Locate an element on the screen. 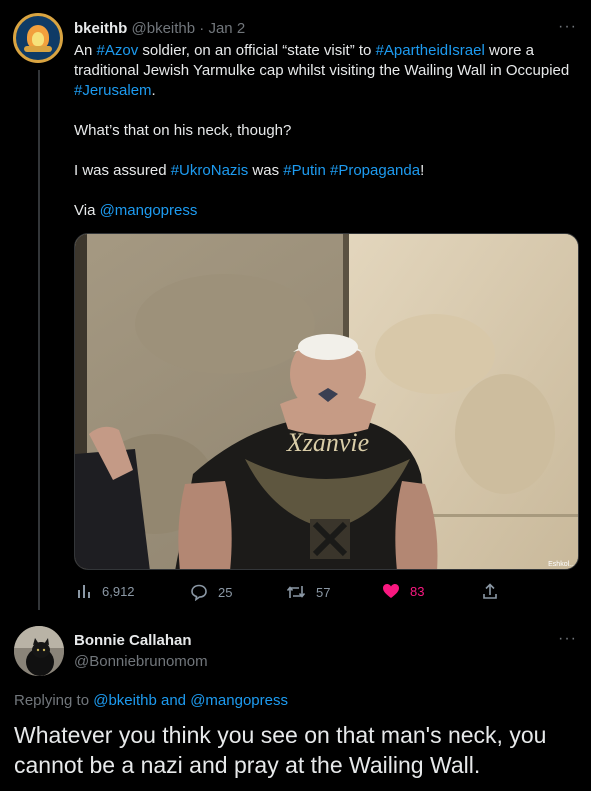 The image size is (591, 791). share-icon is located at coordinates (490, 591).